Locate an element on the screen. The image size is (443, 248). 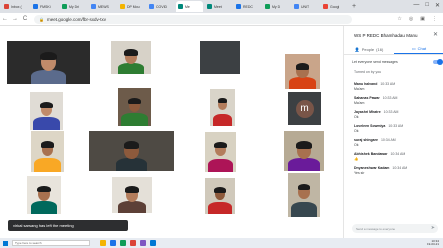
panel-tabs: 👤 People (16) ▭ Chat is located at coordinates (393, 49).